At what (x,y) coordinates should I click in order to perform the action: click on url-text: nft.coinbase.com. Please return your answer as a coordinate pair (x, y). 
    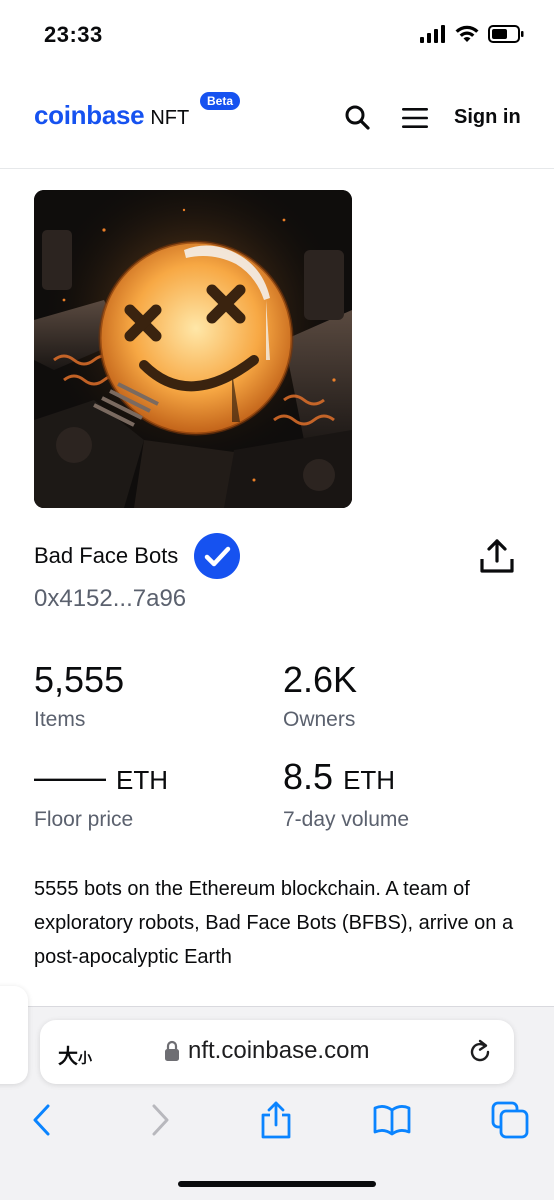
    Looking at the image, I should click on (279, 1050).